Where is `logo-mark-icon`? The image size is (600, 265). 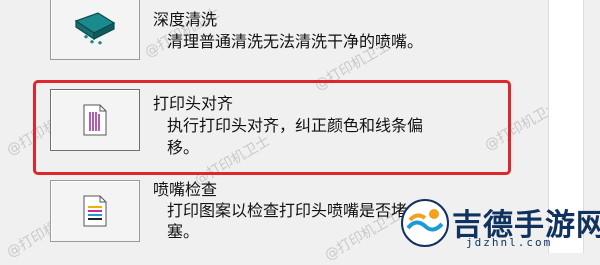
logo-mark-icon is located at coordinates (425, 223).